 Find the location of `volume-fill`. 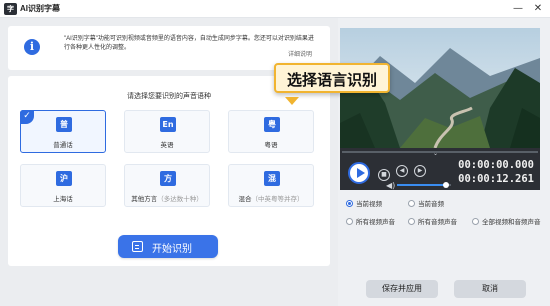

volume-fill is located at coordinates (421, 185).